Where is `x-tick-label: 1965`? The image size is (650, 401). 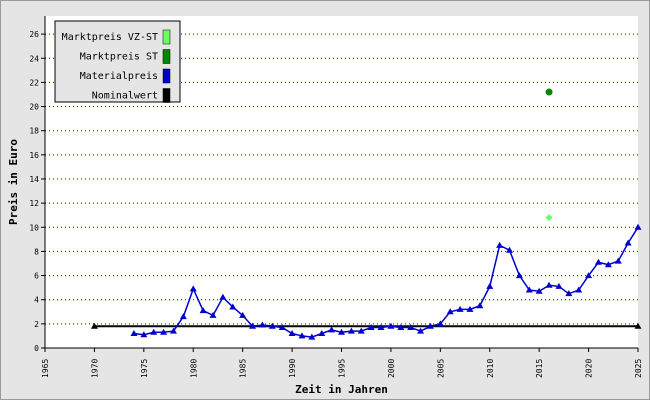
x-tick-label: 1965 is located at coordinates (45, 368).